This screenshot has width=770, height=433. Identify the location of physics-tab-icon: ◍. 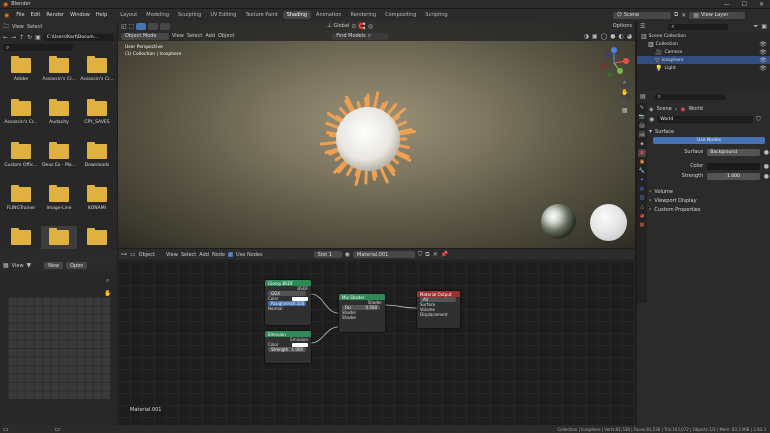
(642, 189).